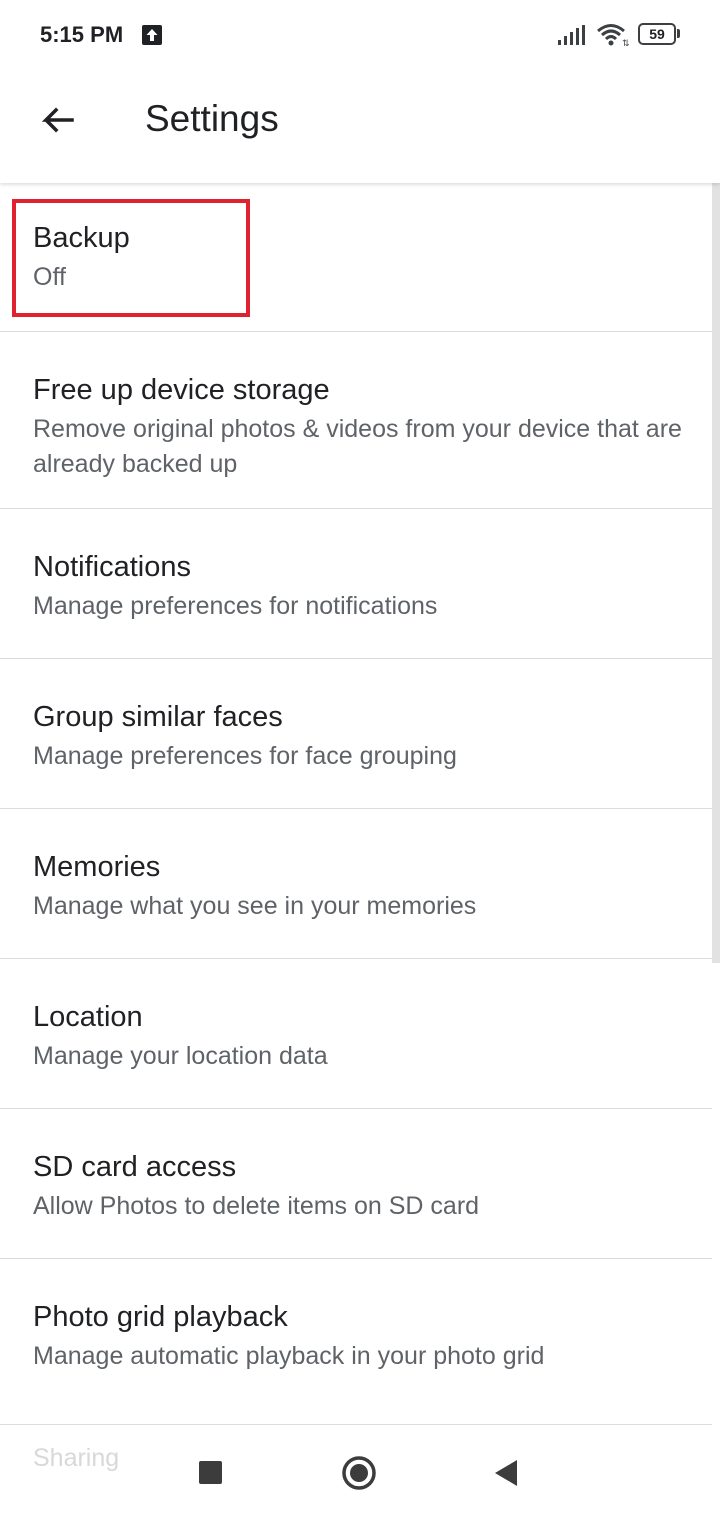 Image resolution: width=720 pixels, height=1520 pixels. Describe the element at coordinates (506, 1473) in the screenshot. I see `back-icon` at that location.